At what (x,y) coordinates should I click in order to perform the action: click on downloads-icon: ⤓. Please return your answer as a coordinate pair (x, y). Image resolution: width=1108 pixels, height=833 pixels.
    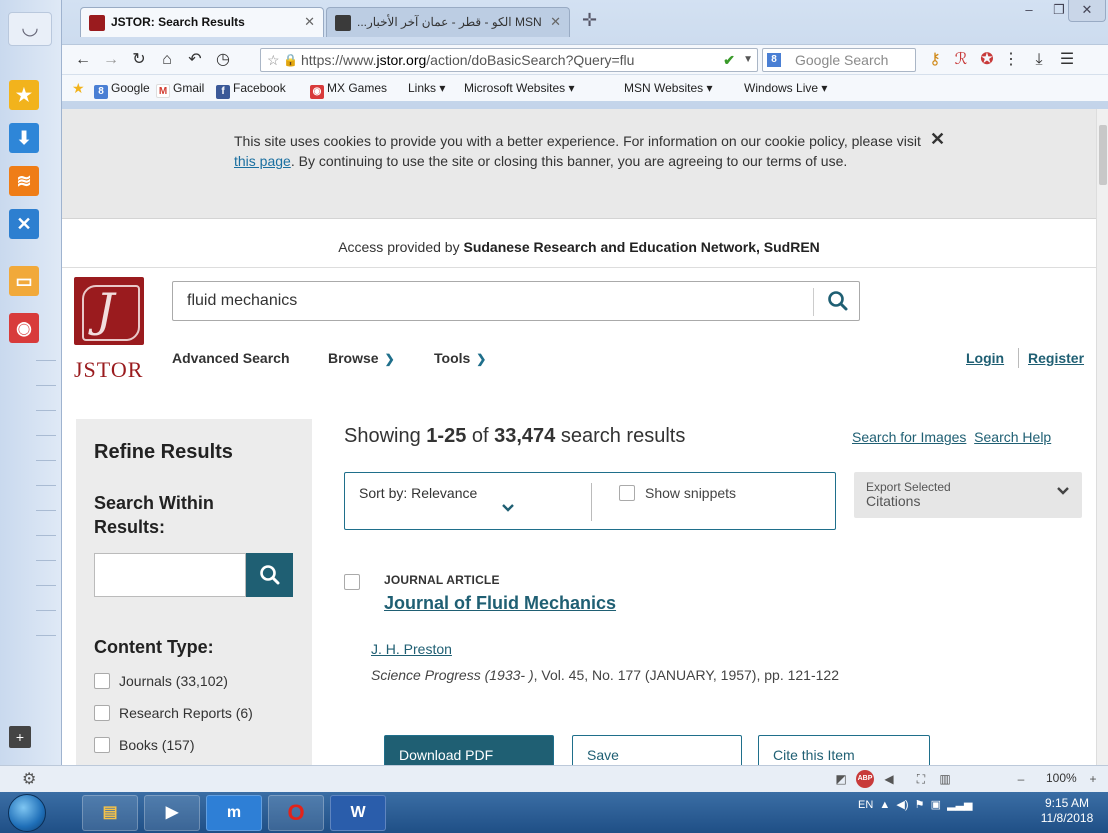
    Looking at the image, I should click on (1039, 60).